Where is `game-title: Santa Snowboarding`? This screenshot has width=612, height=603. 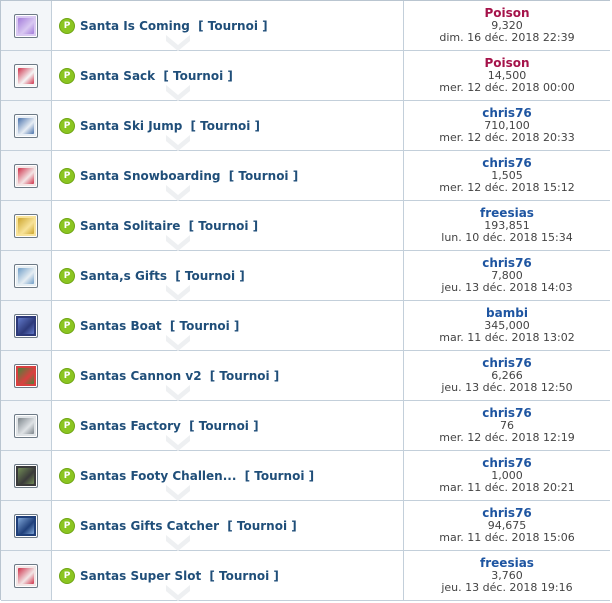
game-title: Santa Snowboarding is located at coordinates (150, 175).